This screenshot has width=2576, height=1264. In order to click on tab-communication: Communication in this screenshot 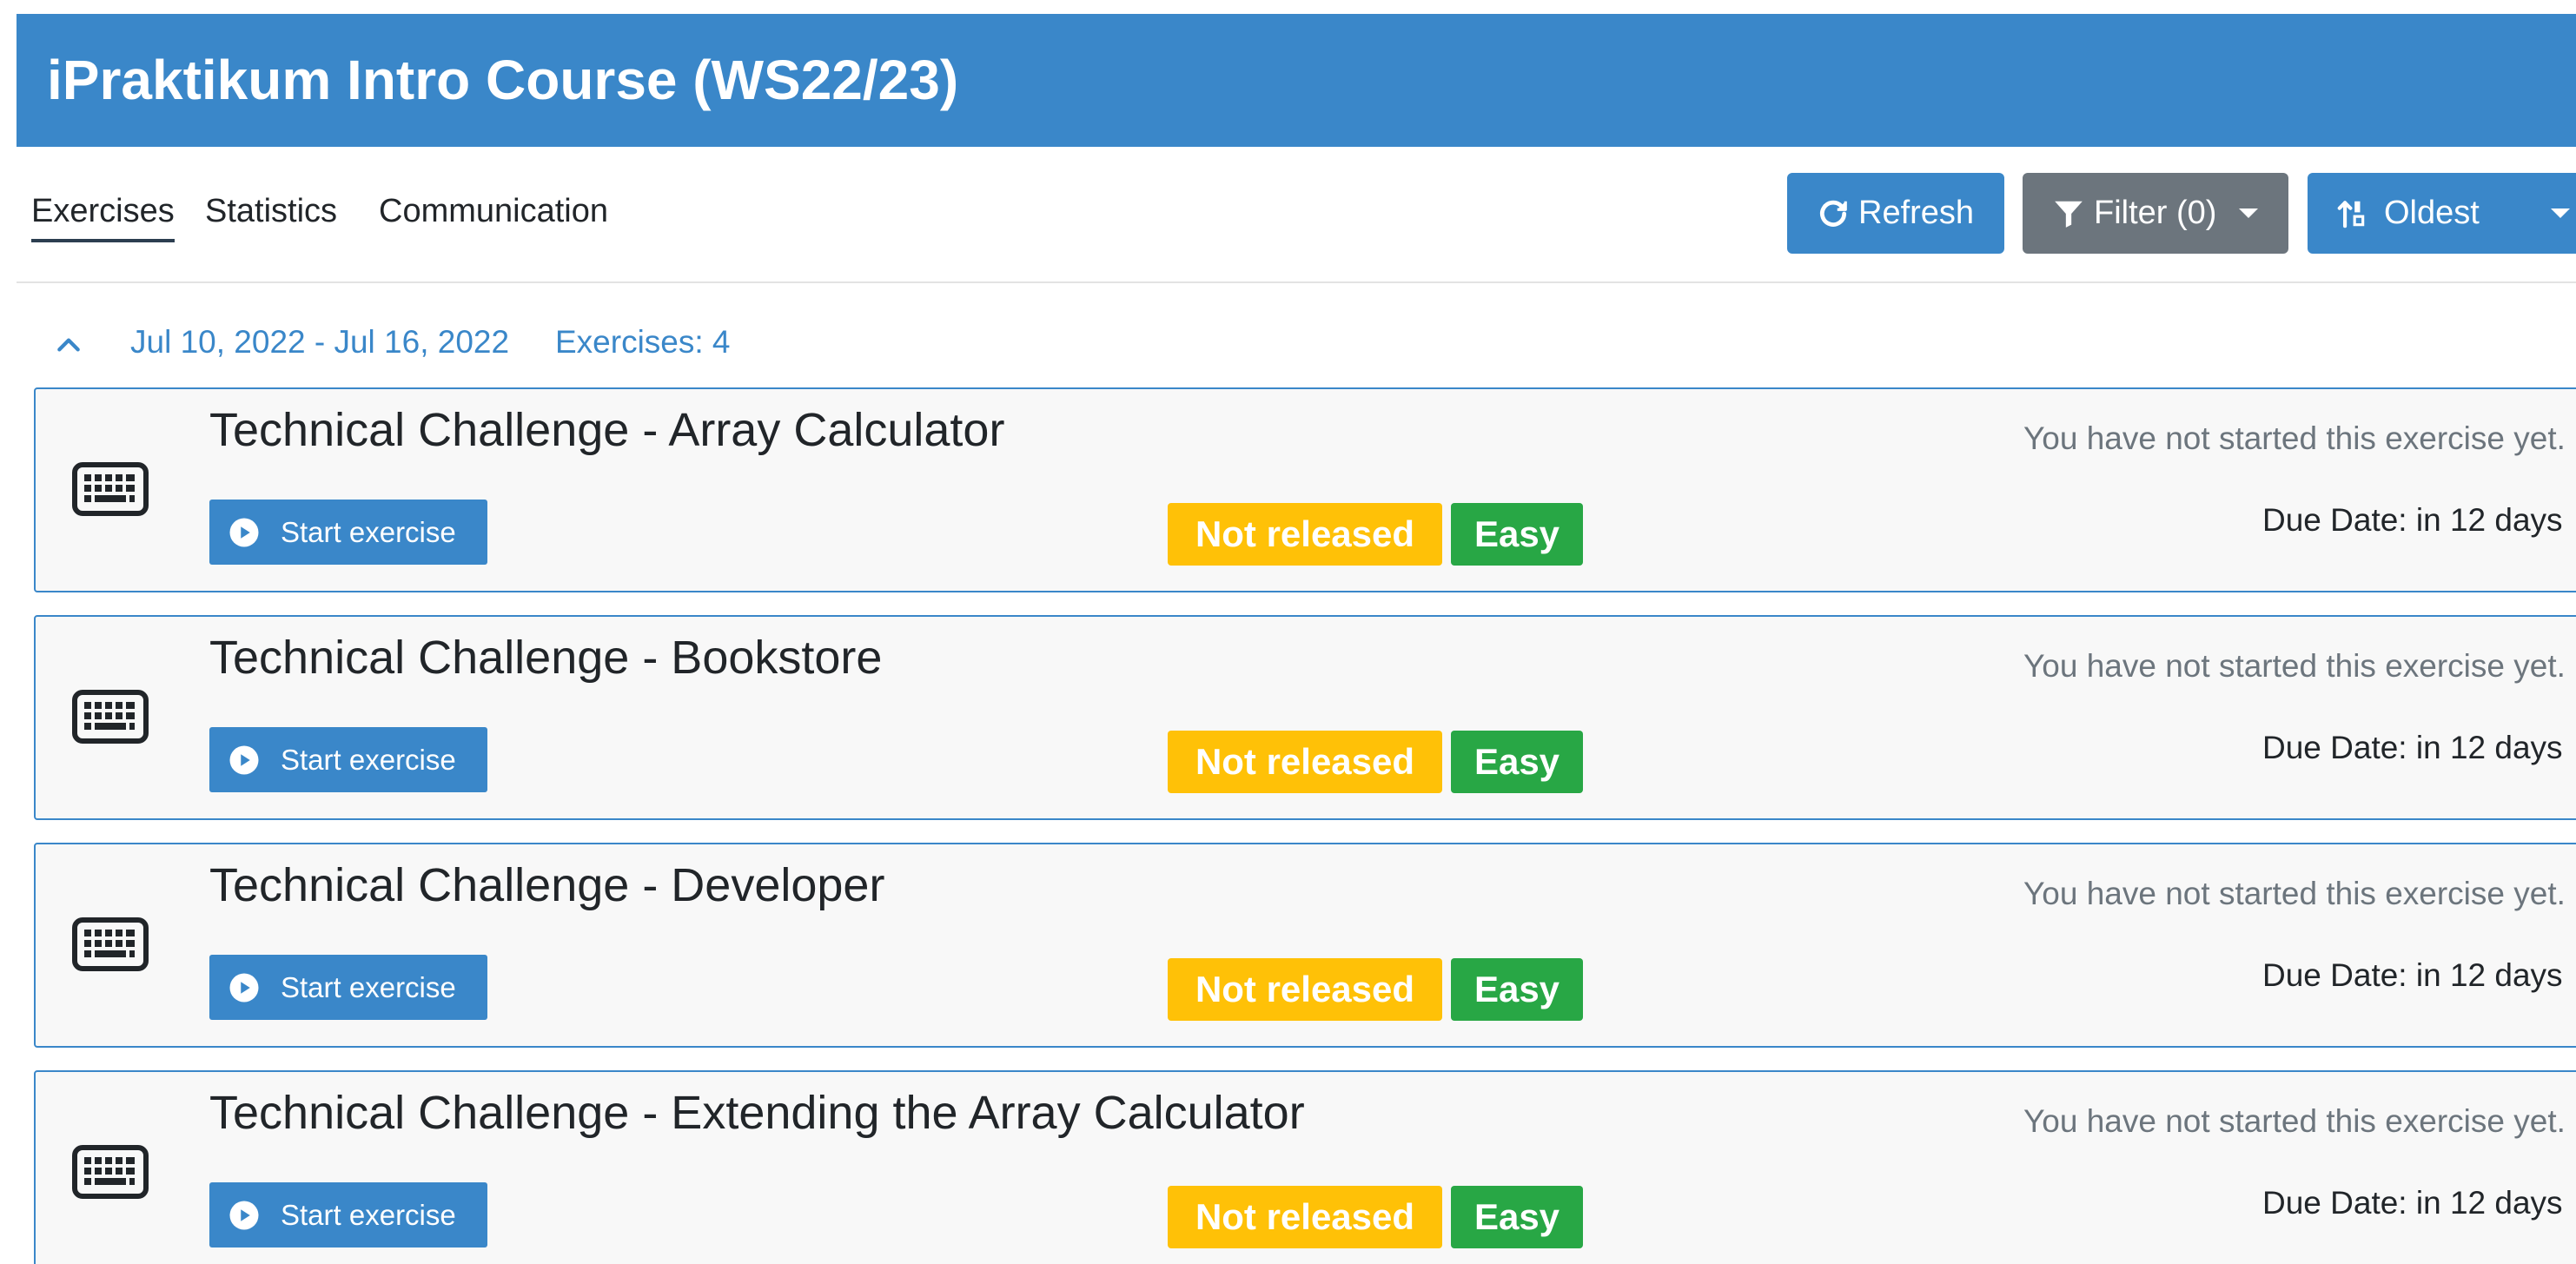, I will do `click(493, 212)`.